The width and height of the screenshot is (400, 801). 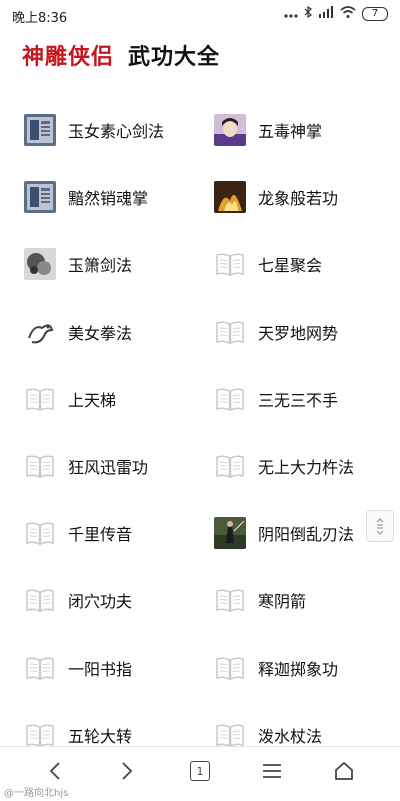 I want to click on brand-title: 神雕侠侣, so click(x=68, y=57).